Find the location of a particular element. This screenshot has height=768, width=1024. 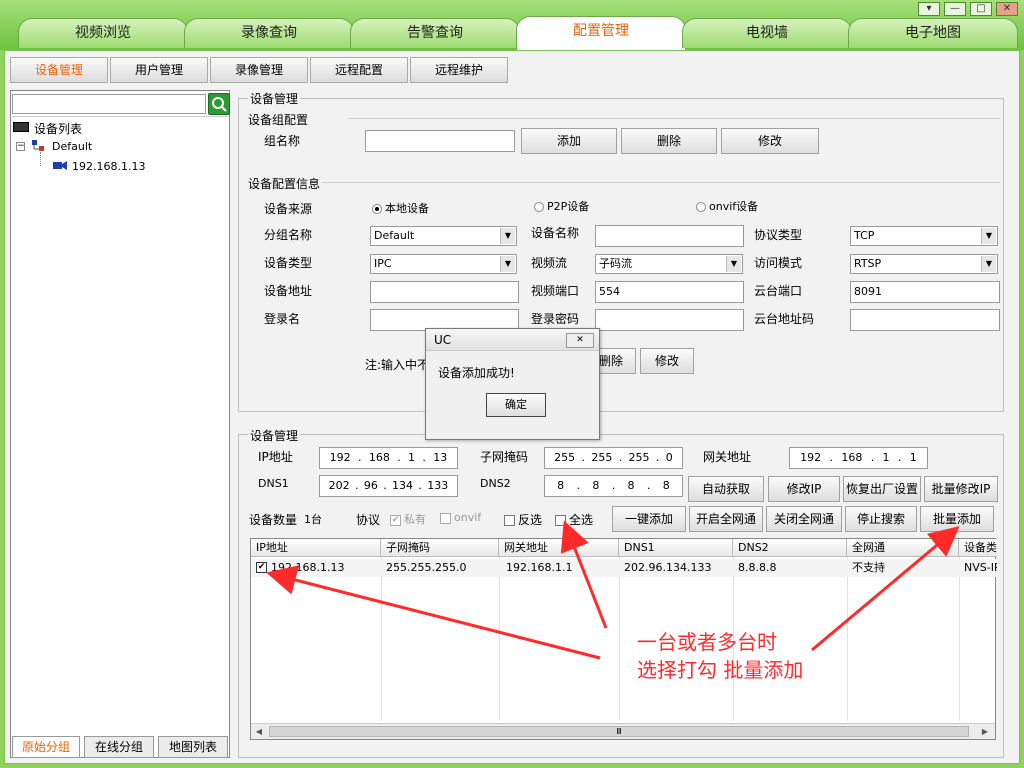

video-stream-value: 子码流 is located at coordinates (615, 263).